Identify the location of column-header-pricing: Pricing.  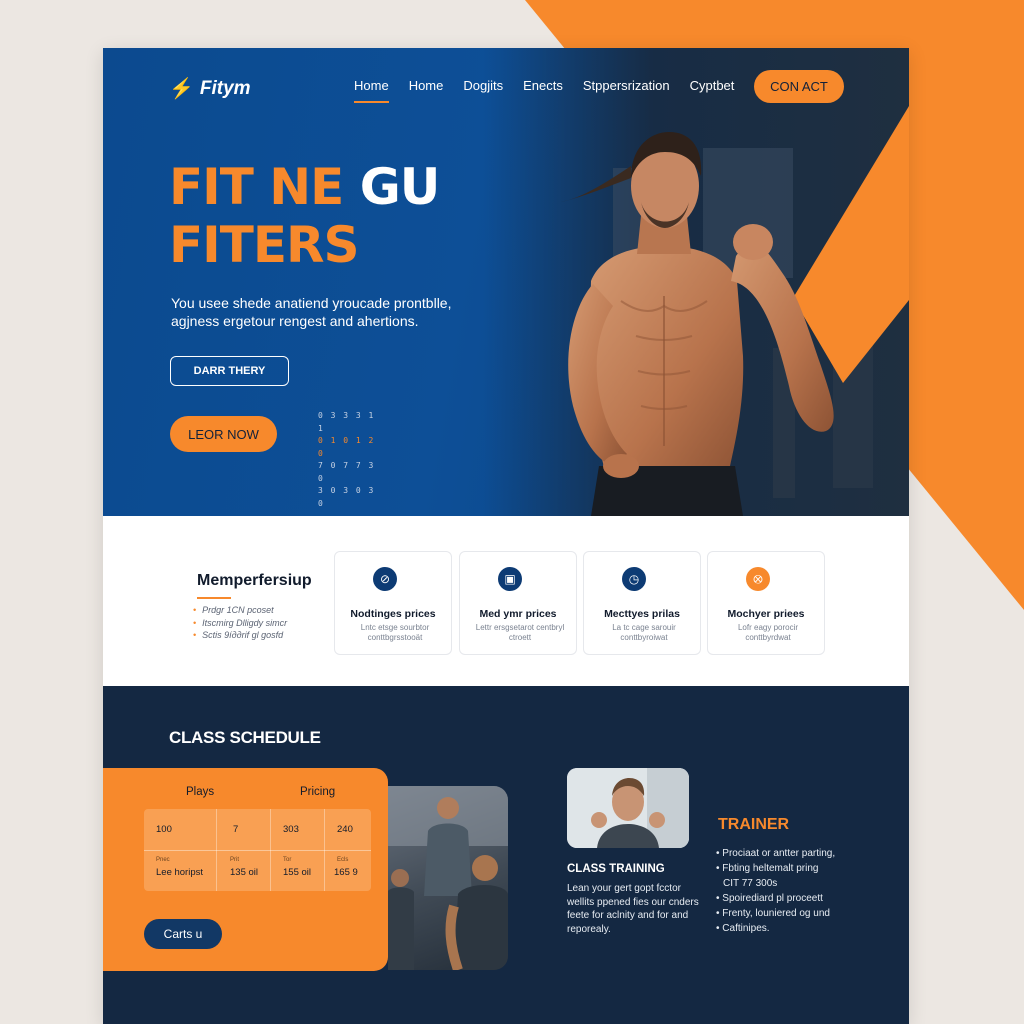
(318, 792).